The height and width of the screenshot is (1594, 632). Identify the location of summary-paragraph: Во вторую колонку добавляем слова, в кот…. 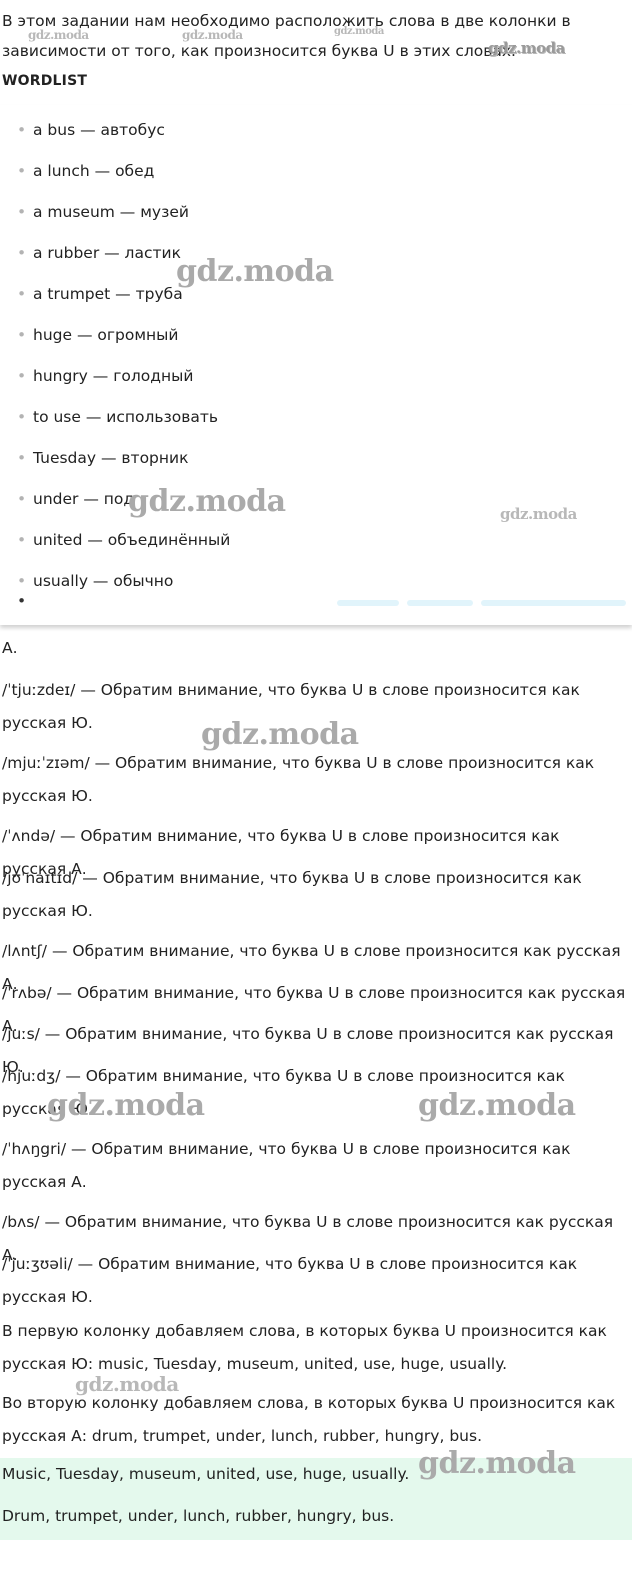
(309, 1419).